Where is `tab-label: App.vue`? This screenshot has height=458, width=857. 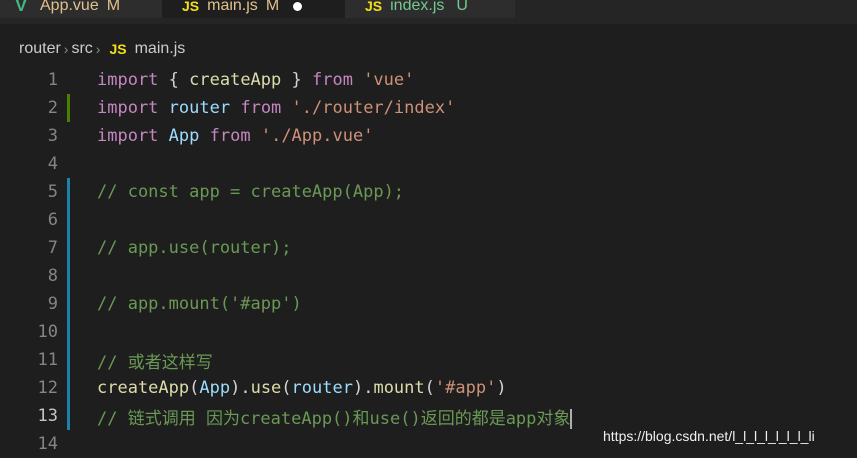
tab-label: App.vue is located at coordinates (69, 7).